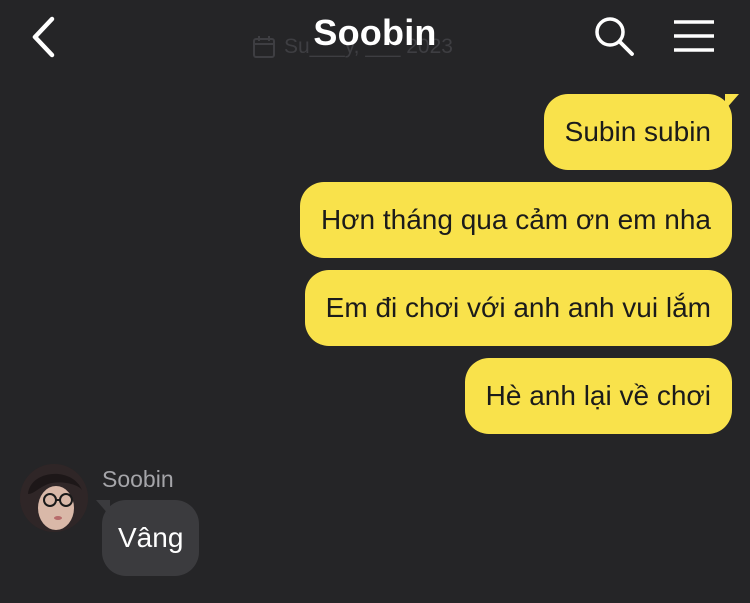 The height and width of the screenshot is (603, 750). Describe the element at coordinates (375, 32) in the screenshot. I see `chat-title: Soobin` at that location.